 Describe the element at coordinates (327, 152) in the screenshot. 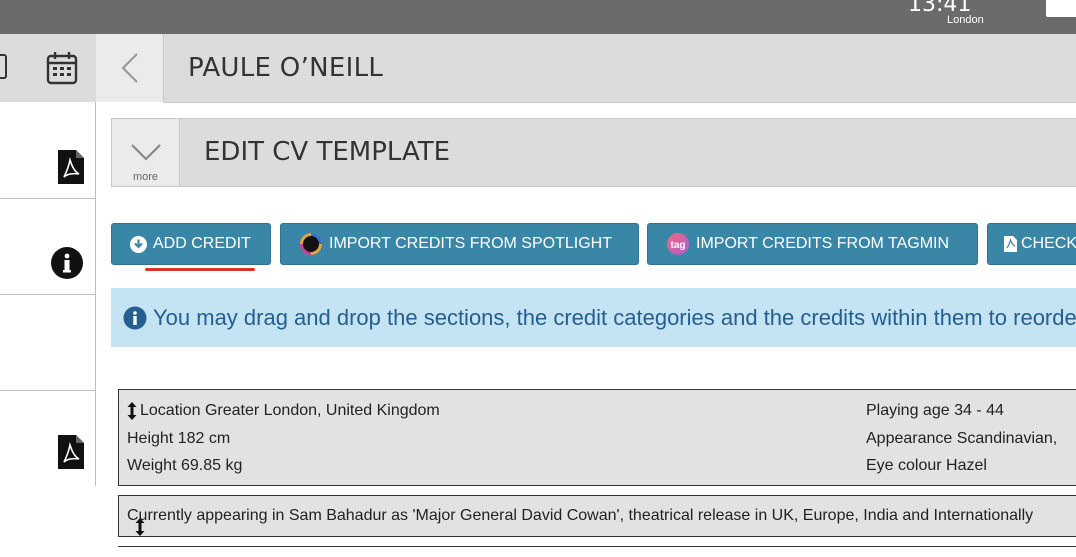

I see `section-title: EDIT CV TEMPLATE` at that location.